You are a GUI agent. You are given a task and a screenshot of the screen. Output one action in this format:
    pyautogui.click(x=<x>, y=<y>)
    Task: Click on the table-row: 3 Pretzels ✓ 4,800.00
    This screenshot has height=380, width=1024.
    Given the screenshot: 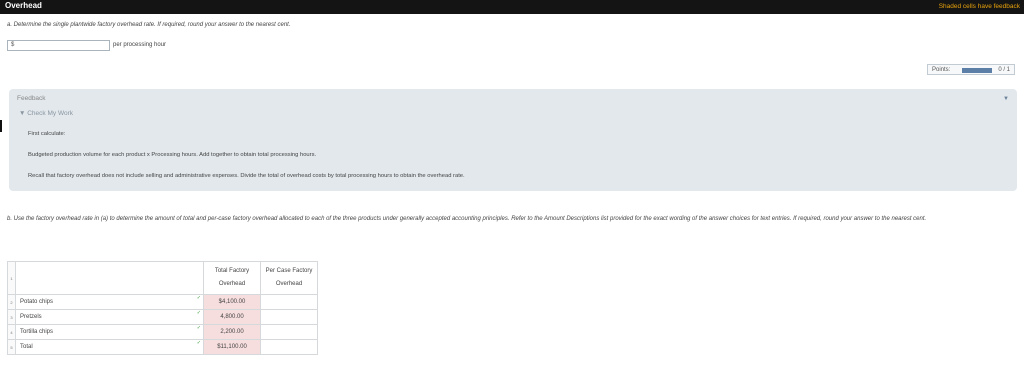 What is the action you would take?
    pyautogui.click(x=162, y=317)
    